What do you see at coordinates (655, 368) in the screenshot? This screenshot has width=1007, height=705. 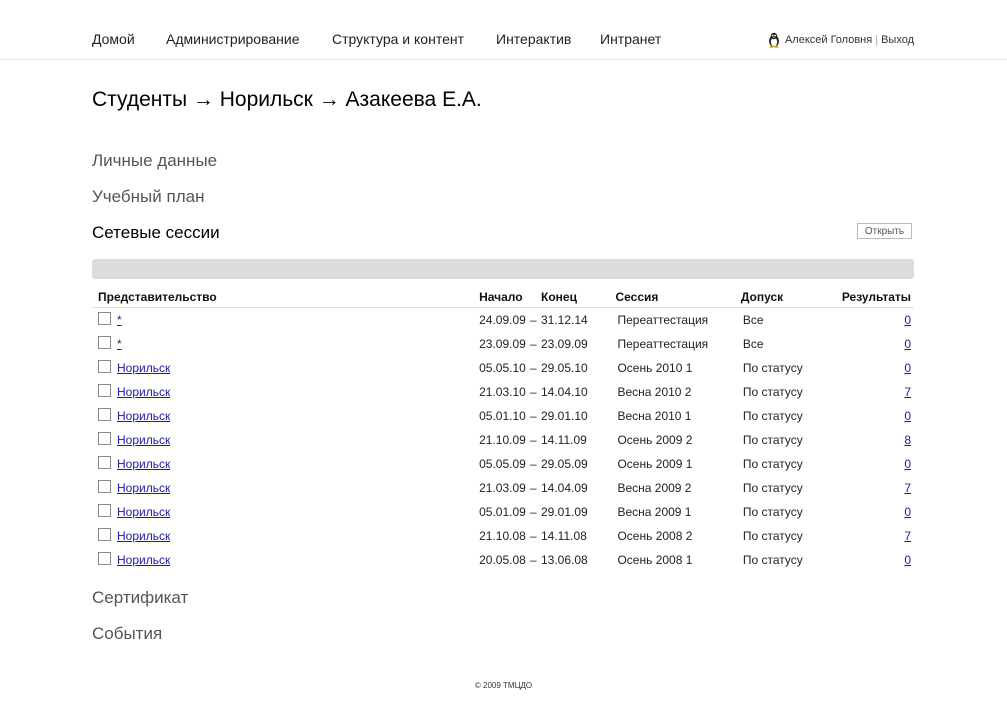 I see `cell-session: Осень 2010 1` at bounding box center [655, 368].